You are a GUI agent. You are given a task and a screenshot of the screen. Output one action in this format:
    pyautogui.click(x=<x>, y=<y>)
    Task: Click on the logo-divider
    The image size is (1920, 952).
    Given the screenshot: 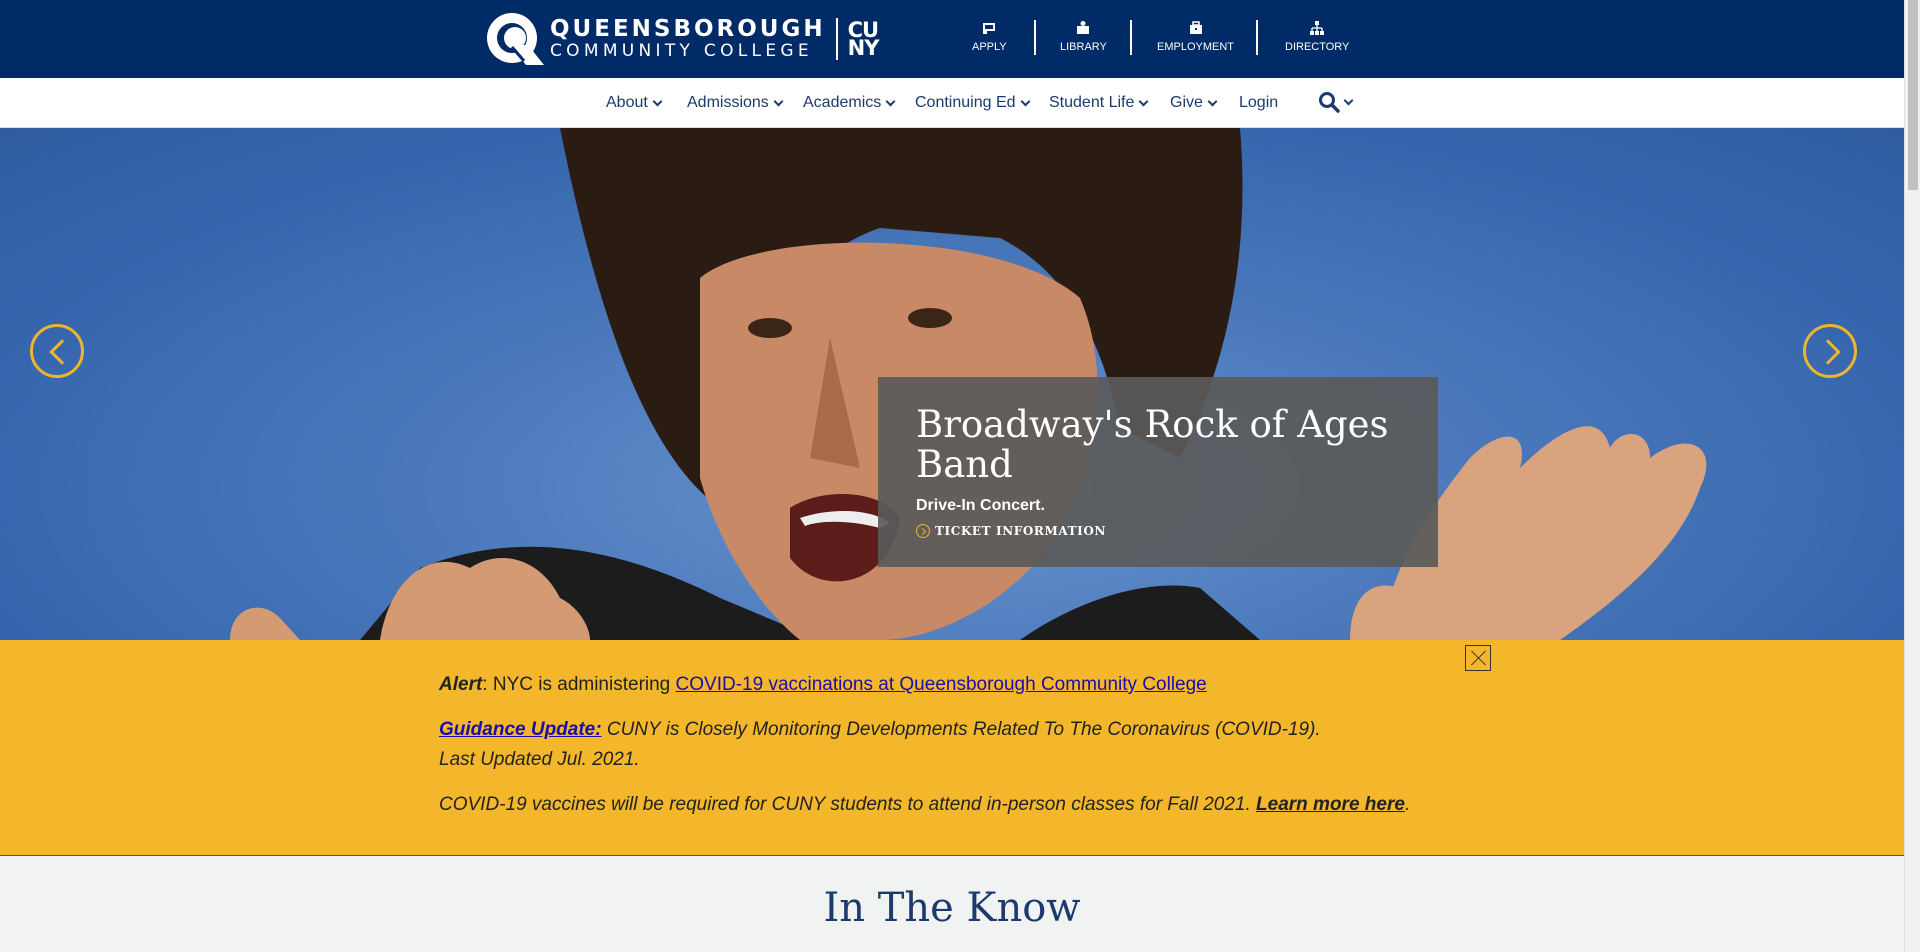 What is the action you would take?
    pyautogui.click(x=836, y=39)
    